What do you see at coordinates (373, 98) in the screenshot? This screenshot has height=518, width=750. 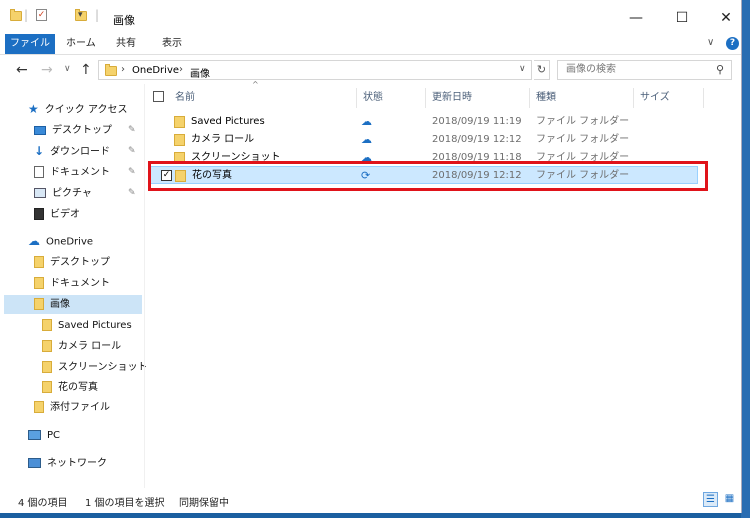 I see `column-header-status: 状態` at bounding box center [373, 98].